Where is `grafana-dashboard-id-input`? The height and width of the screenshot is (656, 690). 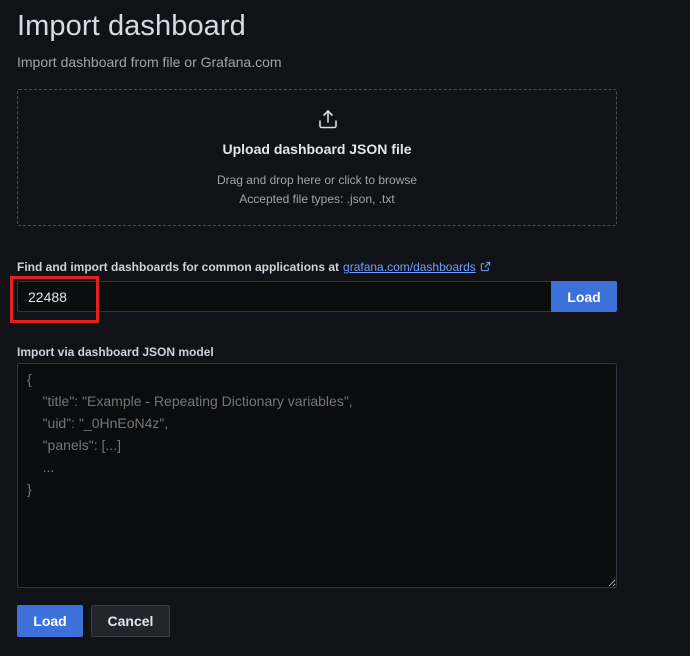 grafana-dashboard-id-input is located at coordinates (284, 296).